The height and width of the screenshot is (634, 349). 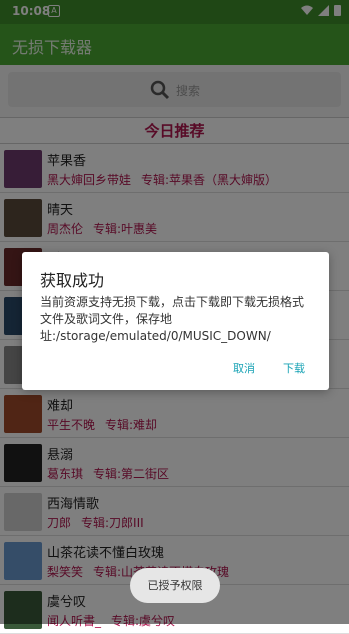 What do you see at coordinates (175, 585) in the screenshot?
I see `toast-message: 已授予权限` at bounding box center [175, 585].